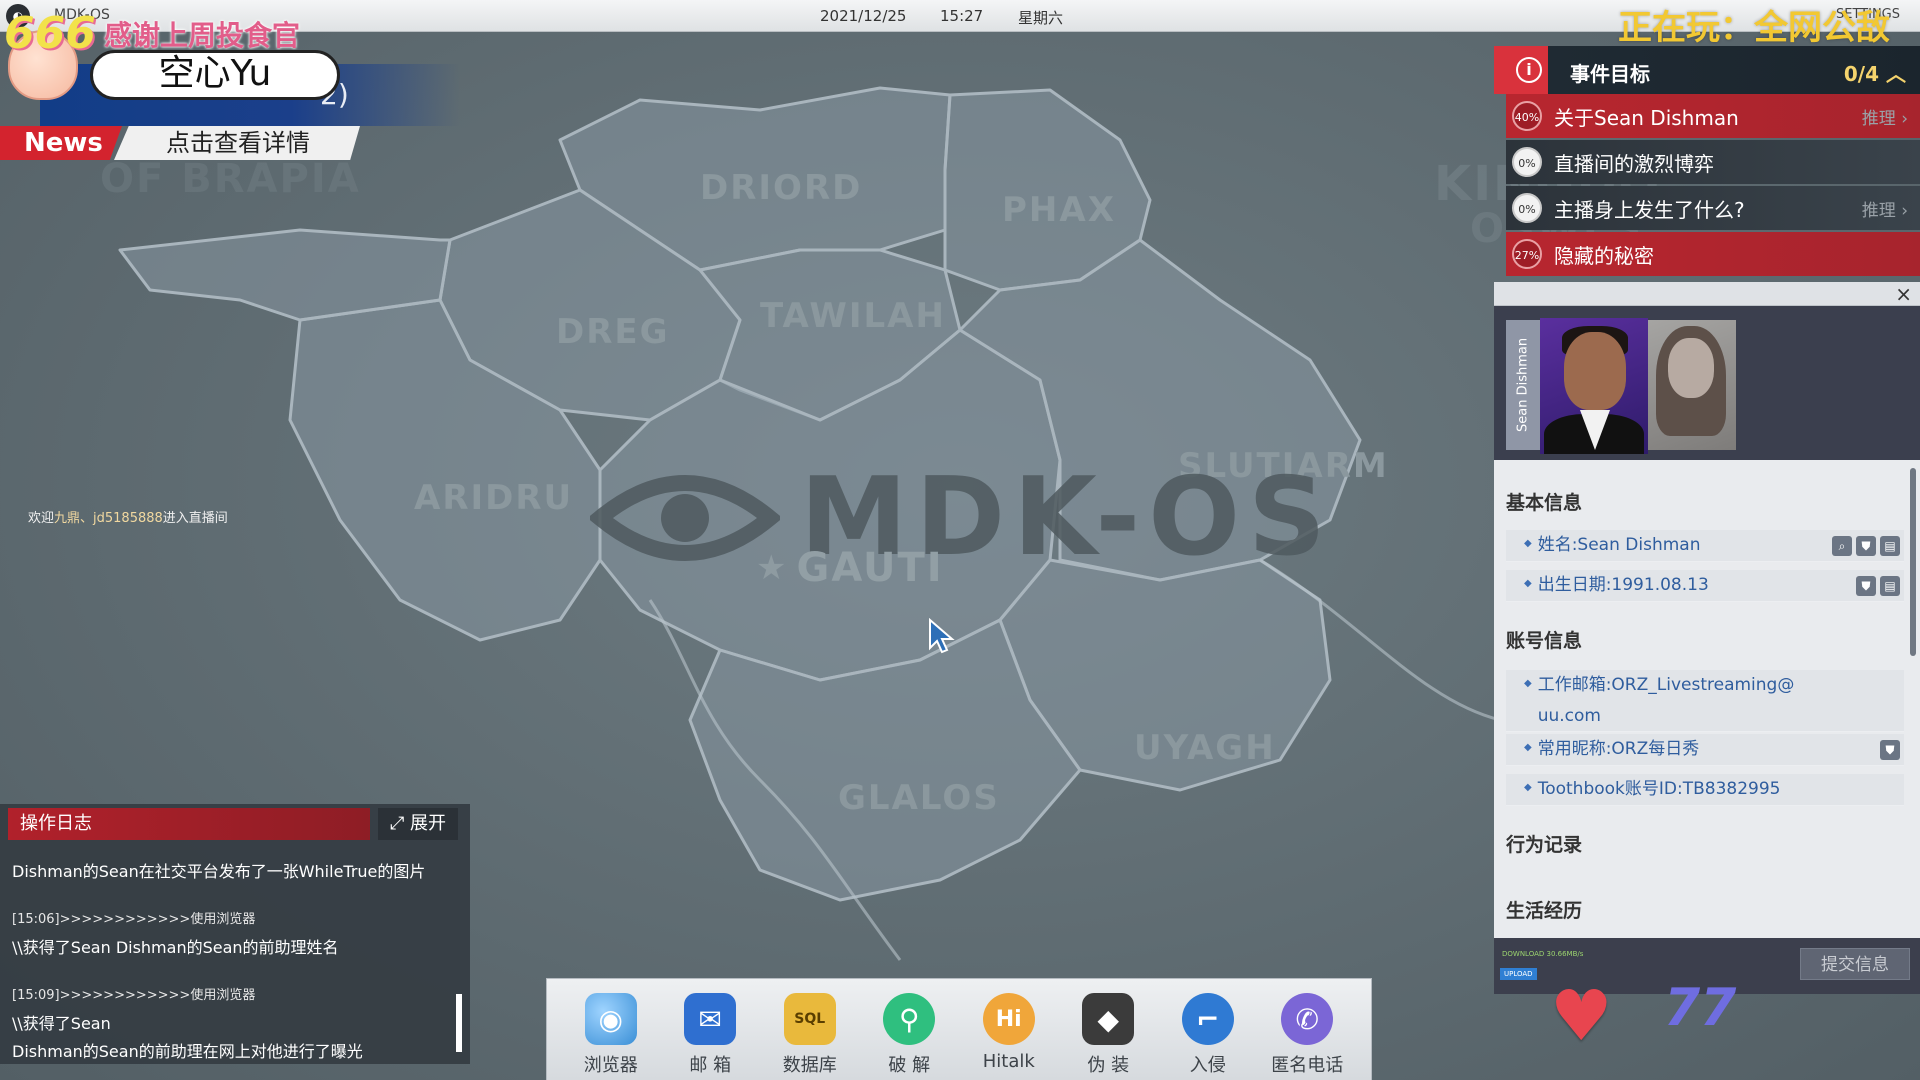 Image resolution: width=1920 pixels, height=1080 pixels. Describe the element at coordinates (1713, 116) in the screenshot. I see `goal-item: 40% 关于Sean Dishman 推理 ›` at that location.